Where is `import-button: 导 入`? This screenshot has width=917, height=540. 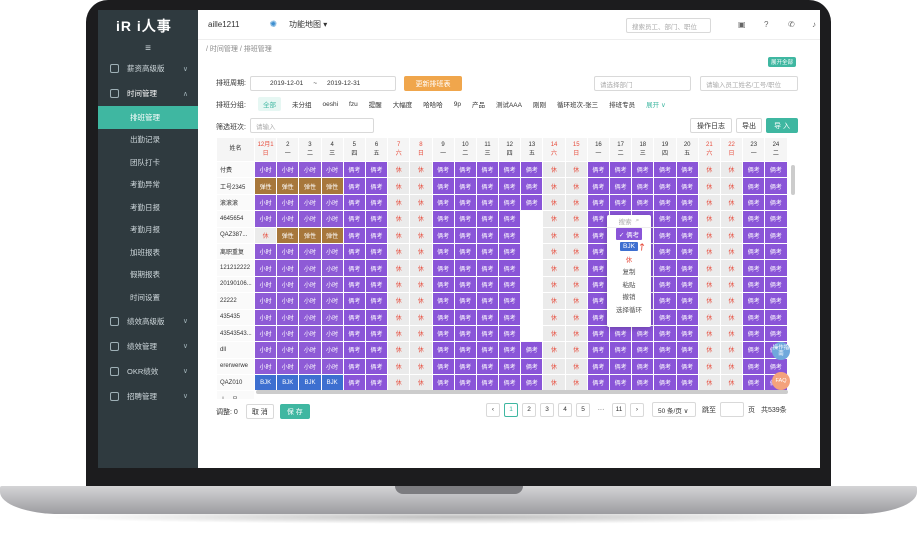
import-button: 导 入 is located at coordinates (782, 125).